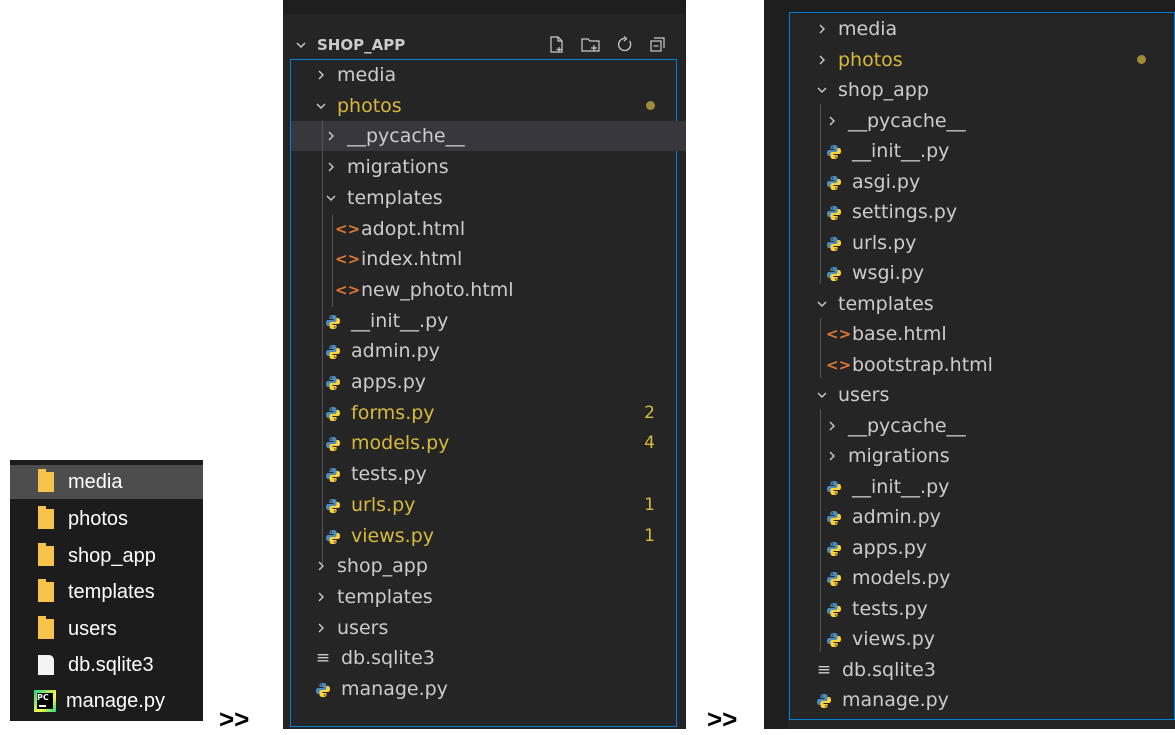  I want to click on tree-item-label: media, so click(367, 75).